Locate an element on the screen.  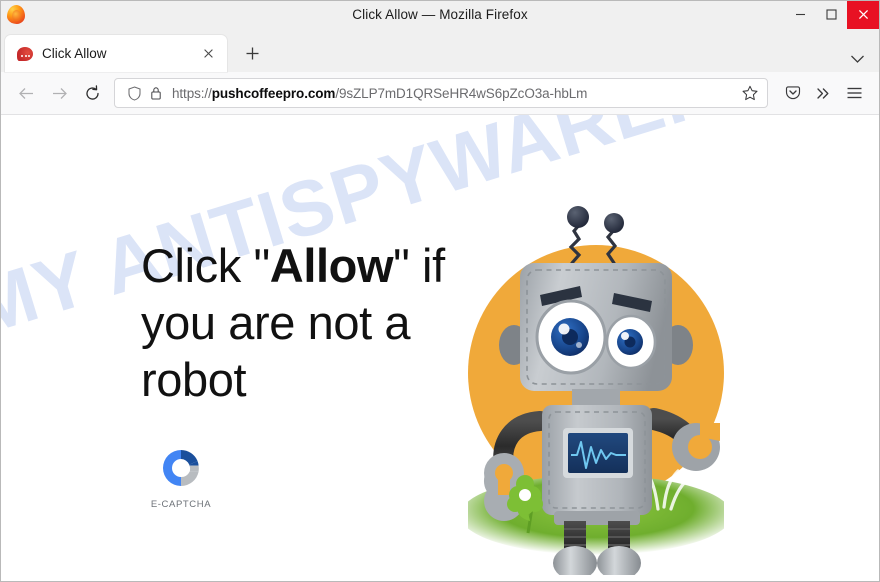
toolbar-right-actions is located at coordinates (823, 93).